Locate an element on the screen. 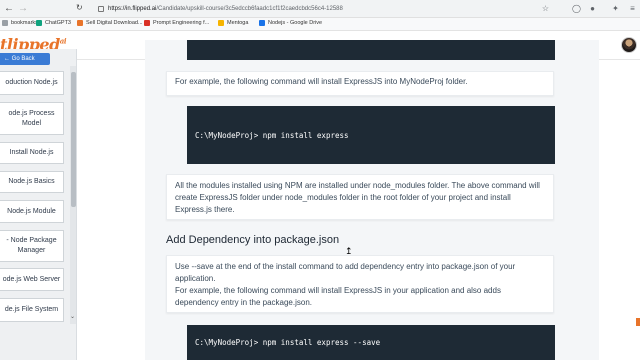 The height and width of the screenshot is (360, 640). lock-icon is located at coordinates (101, 9).